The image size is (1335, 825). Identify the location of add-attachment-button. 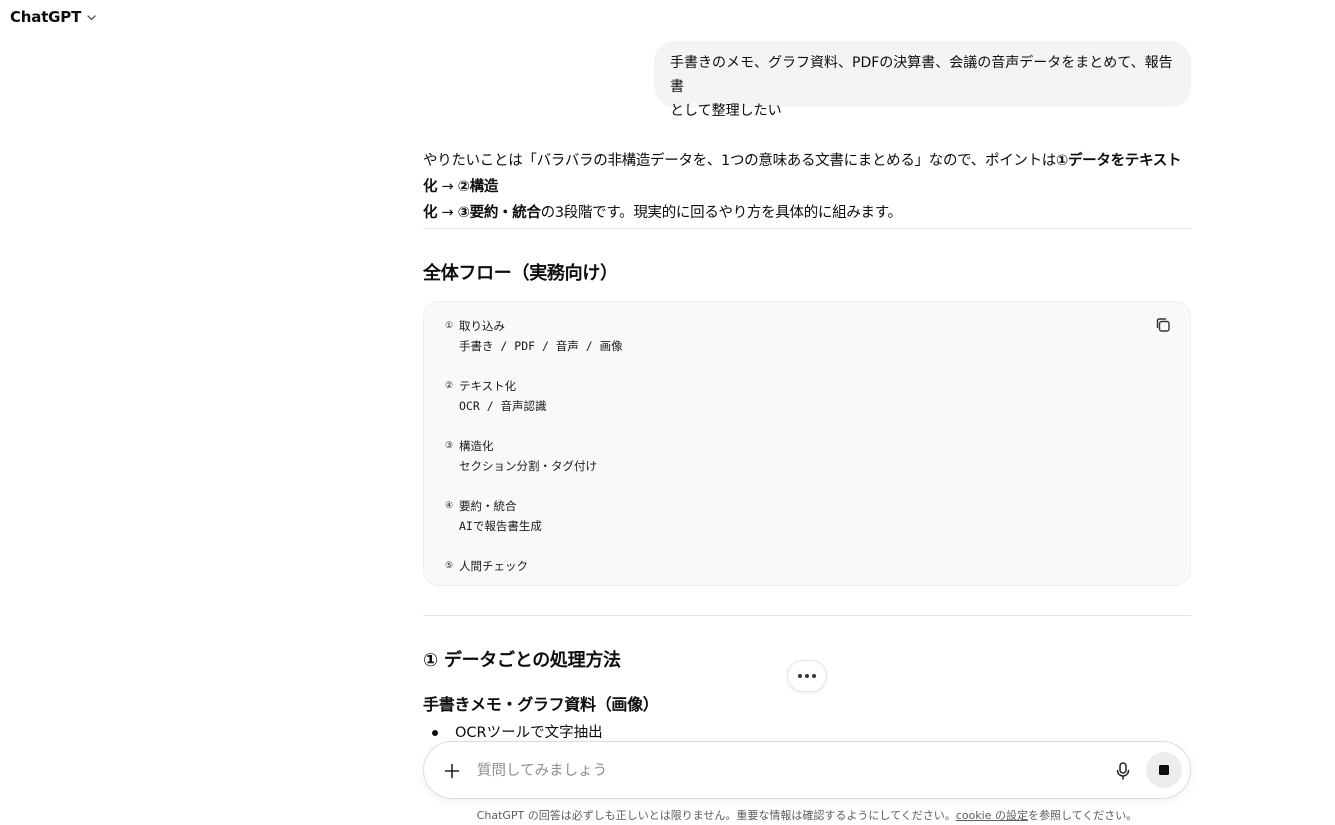
(452, 771).